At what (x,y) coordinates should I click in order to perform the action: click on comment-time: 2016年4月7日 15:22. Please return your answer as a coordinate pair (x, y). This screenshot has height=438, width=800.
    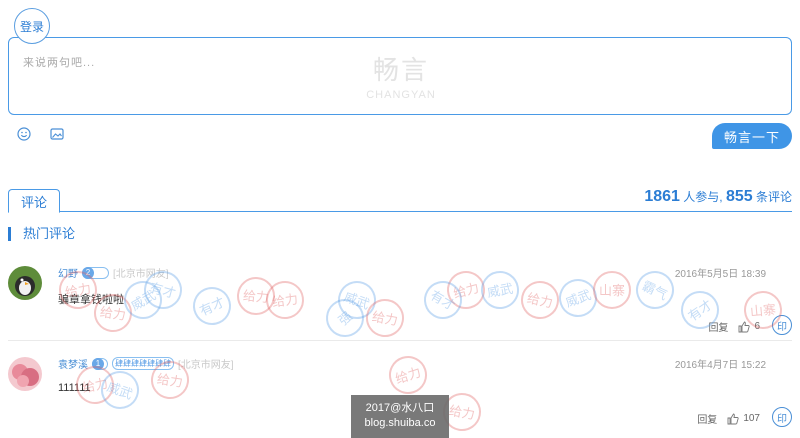
    Looking at the image, I should click on (720, 365).